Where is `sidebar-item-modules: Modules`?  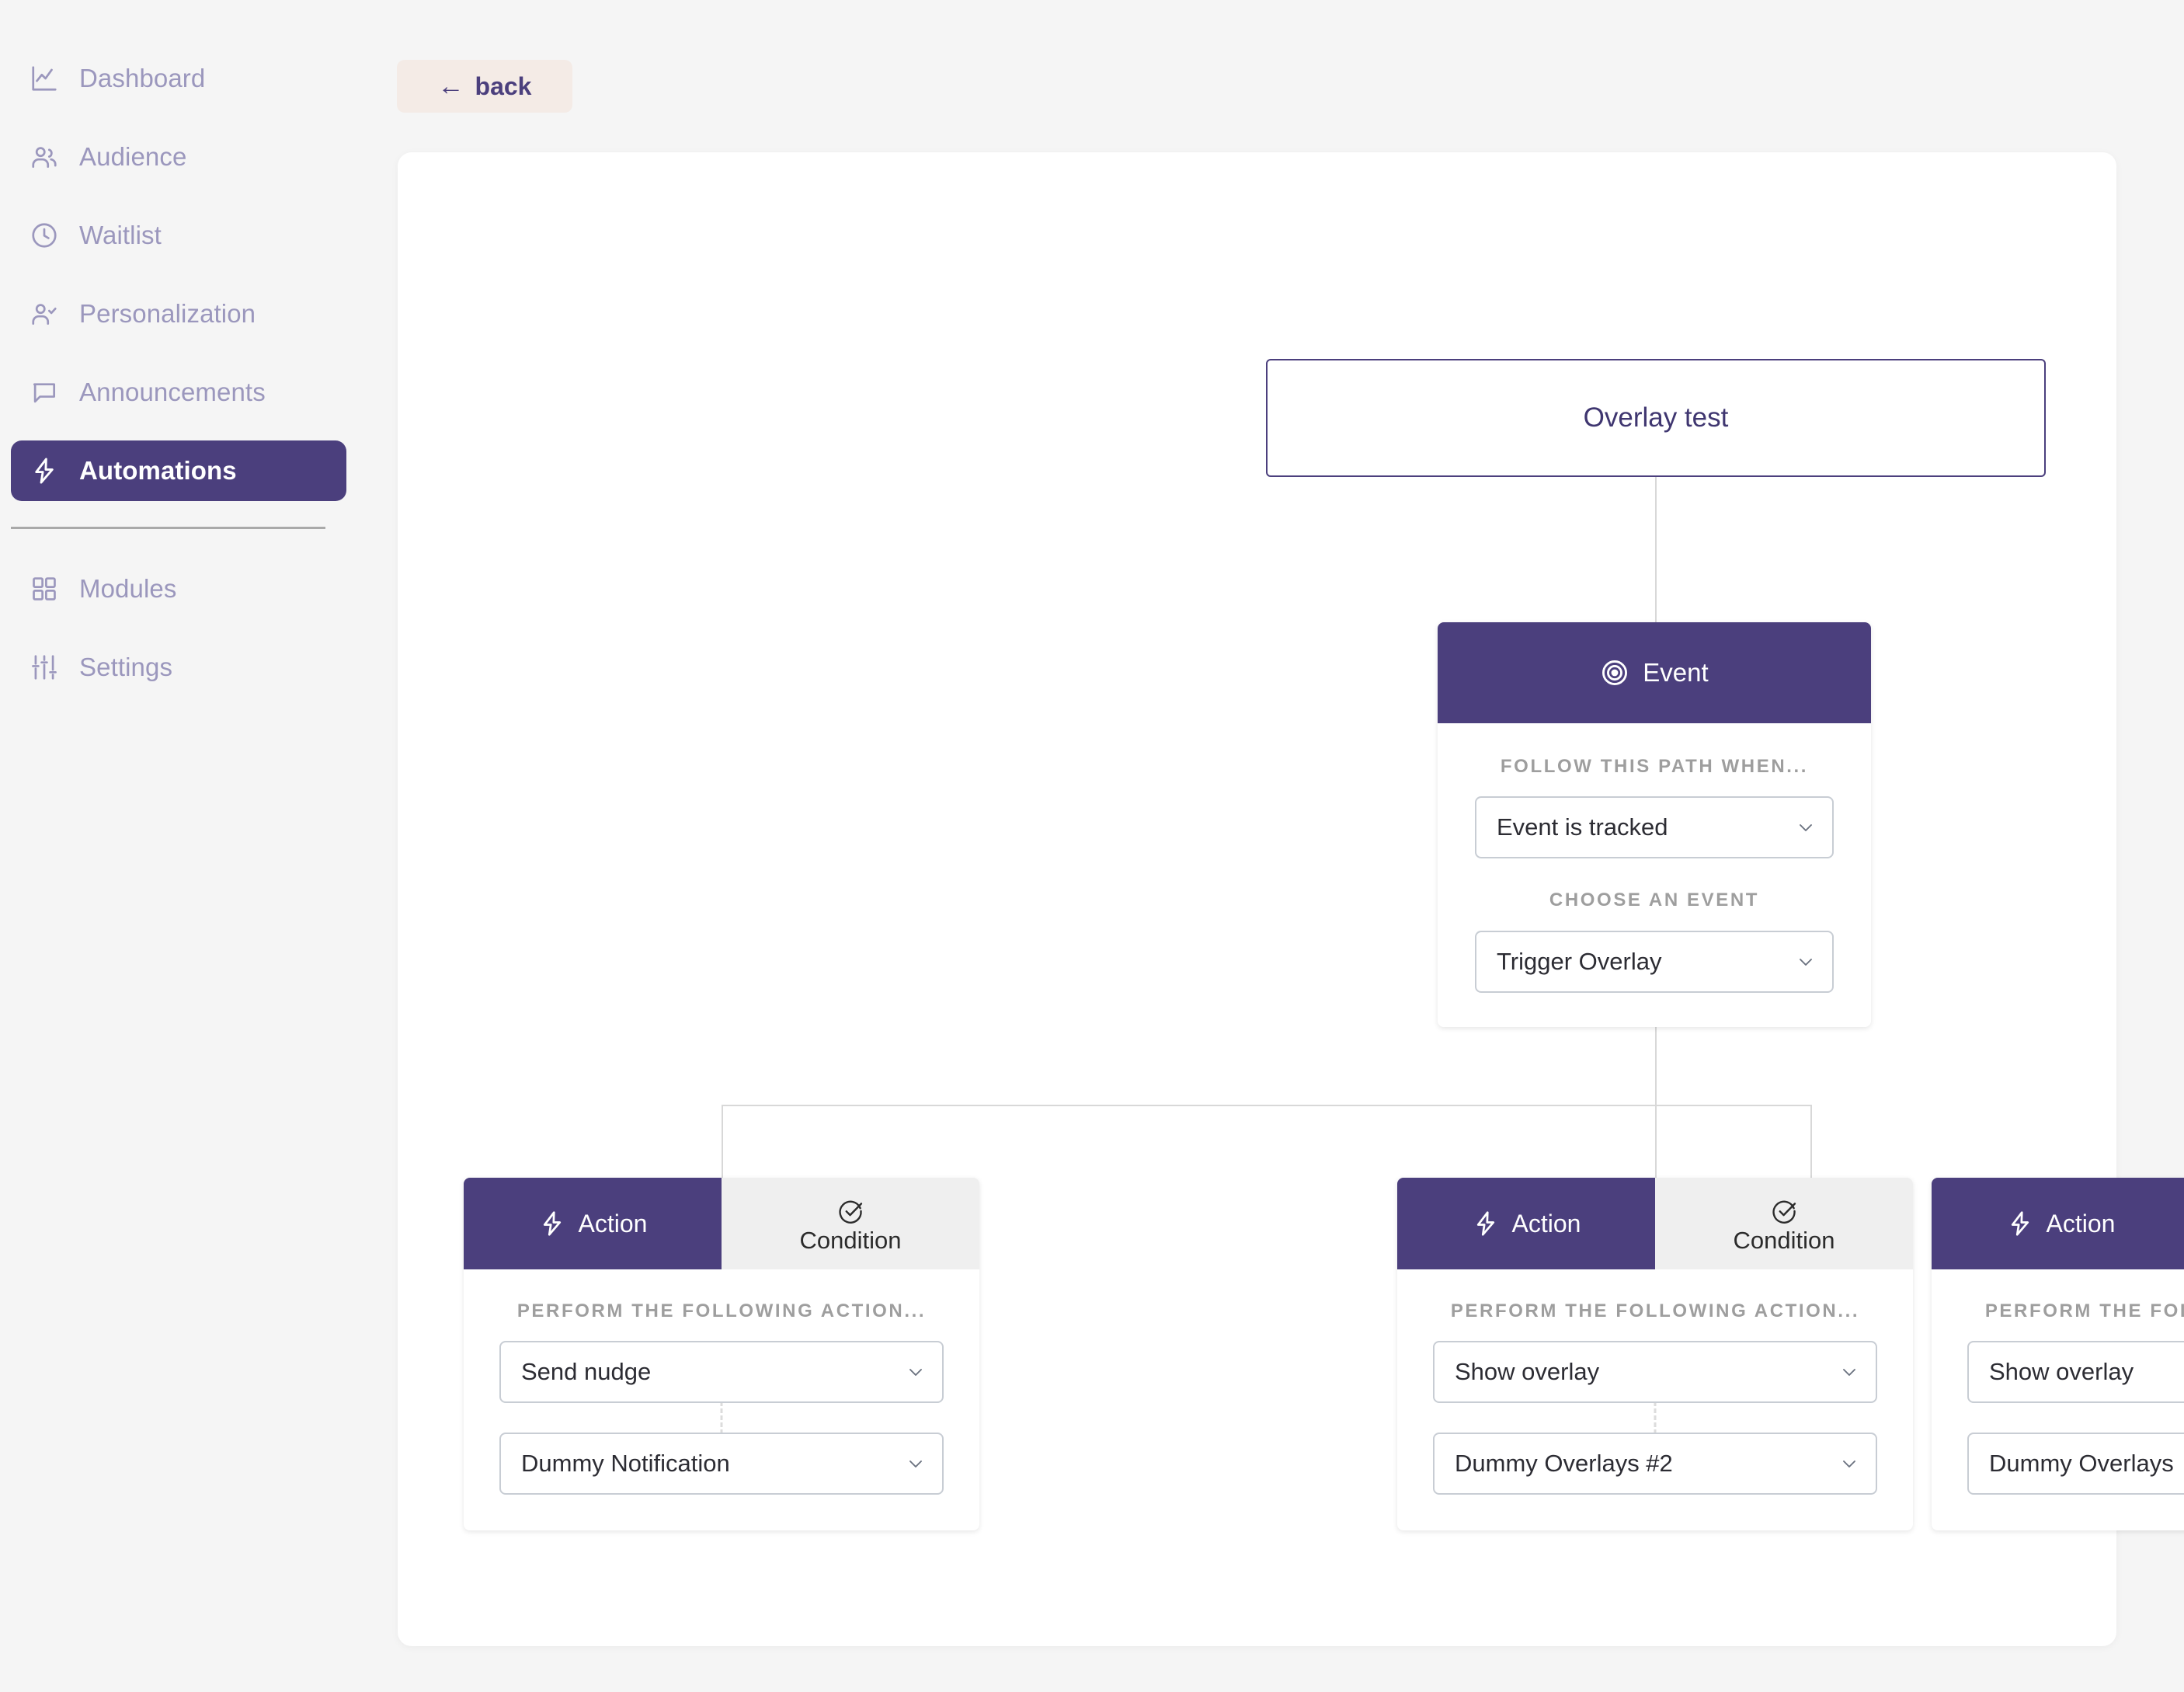 sidebar-item-modules: Modules is located at coordinates (179, 589).